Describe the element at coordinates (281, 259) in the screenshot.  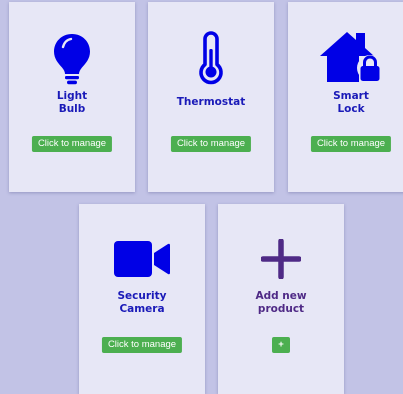
I see `plus-icon` at that location.